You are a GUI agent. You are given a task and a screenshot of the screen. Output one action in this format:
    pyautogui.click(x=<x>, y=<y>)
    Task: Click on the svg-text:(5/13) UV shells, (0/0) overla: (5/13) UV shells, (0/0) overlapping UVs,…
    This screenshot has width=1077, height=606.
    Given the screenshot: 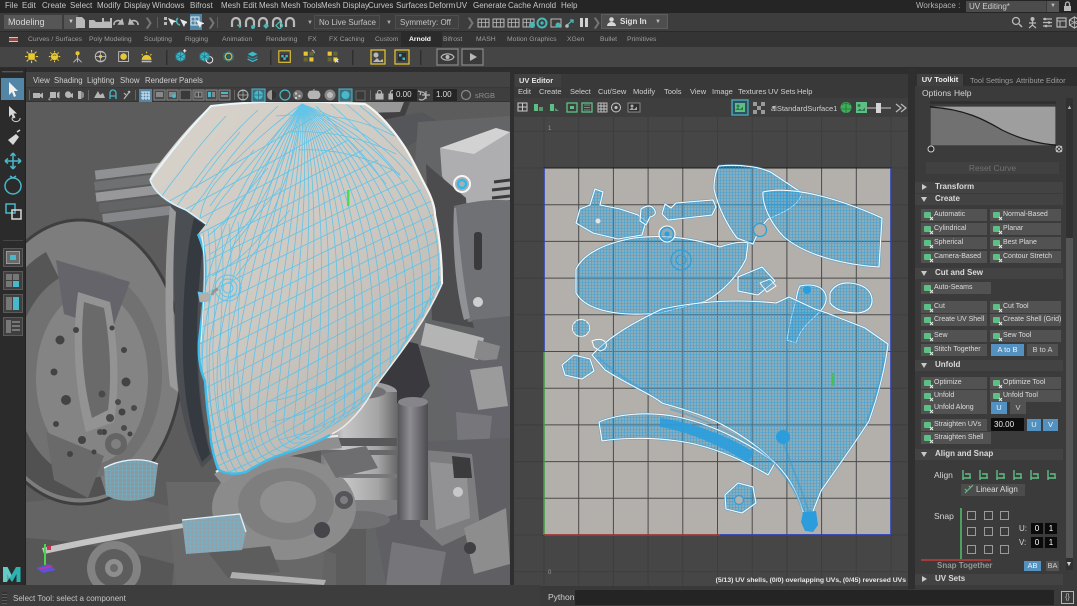 What is the action you would take?
    pyautogui.click(x=811, y=580)
    